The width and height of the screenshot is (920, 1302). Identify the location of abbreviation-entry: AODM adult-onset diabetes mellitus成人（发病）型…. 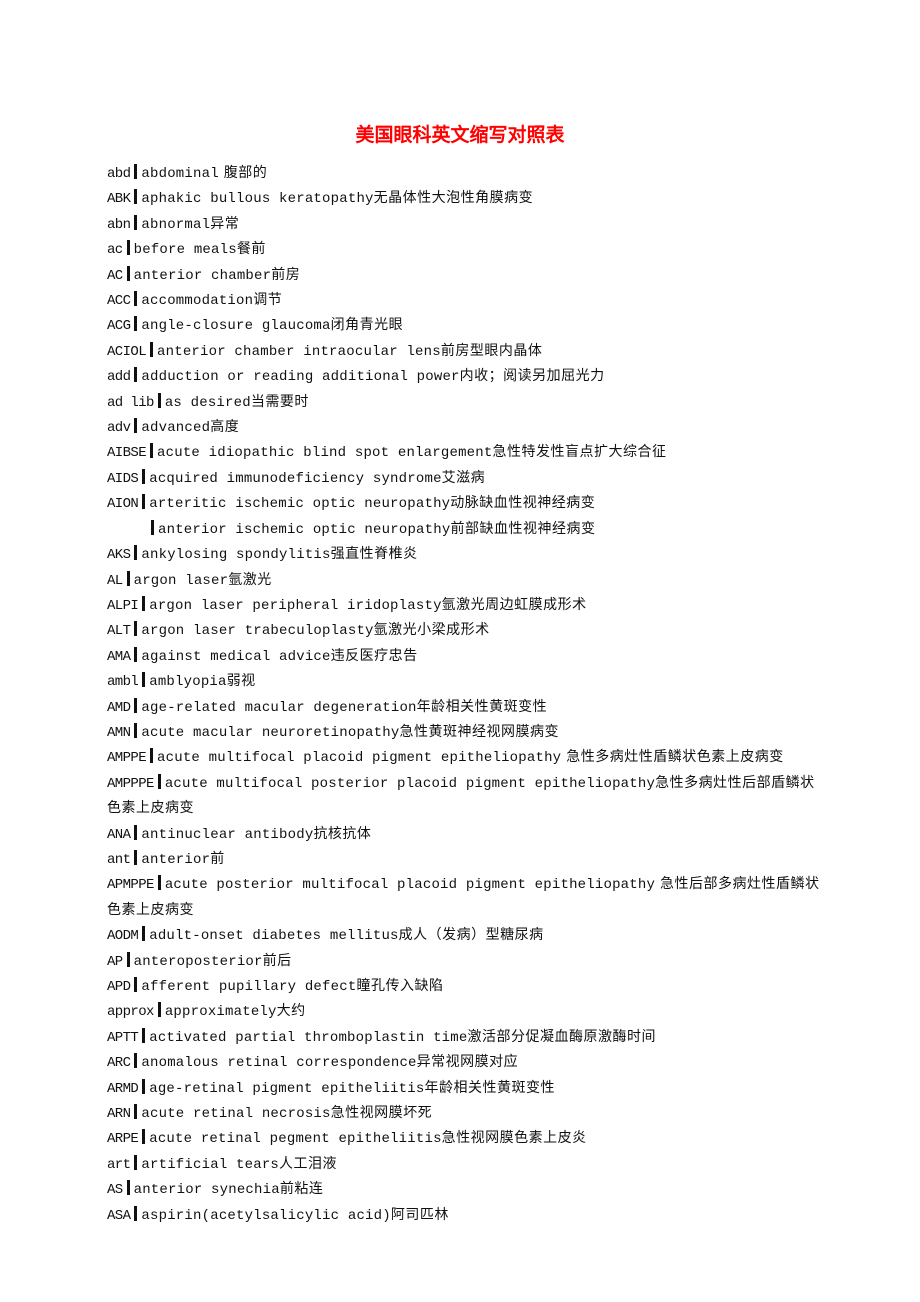
(464, 935).